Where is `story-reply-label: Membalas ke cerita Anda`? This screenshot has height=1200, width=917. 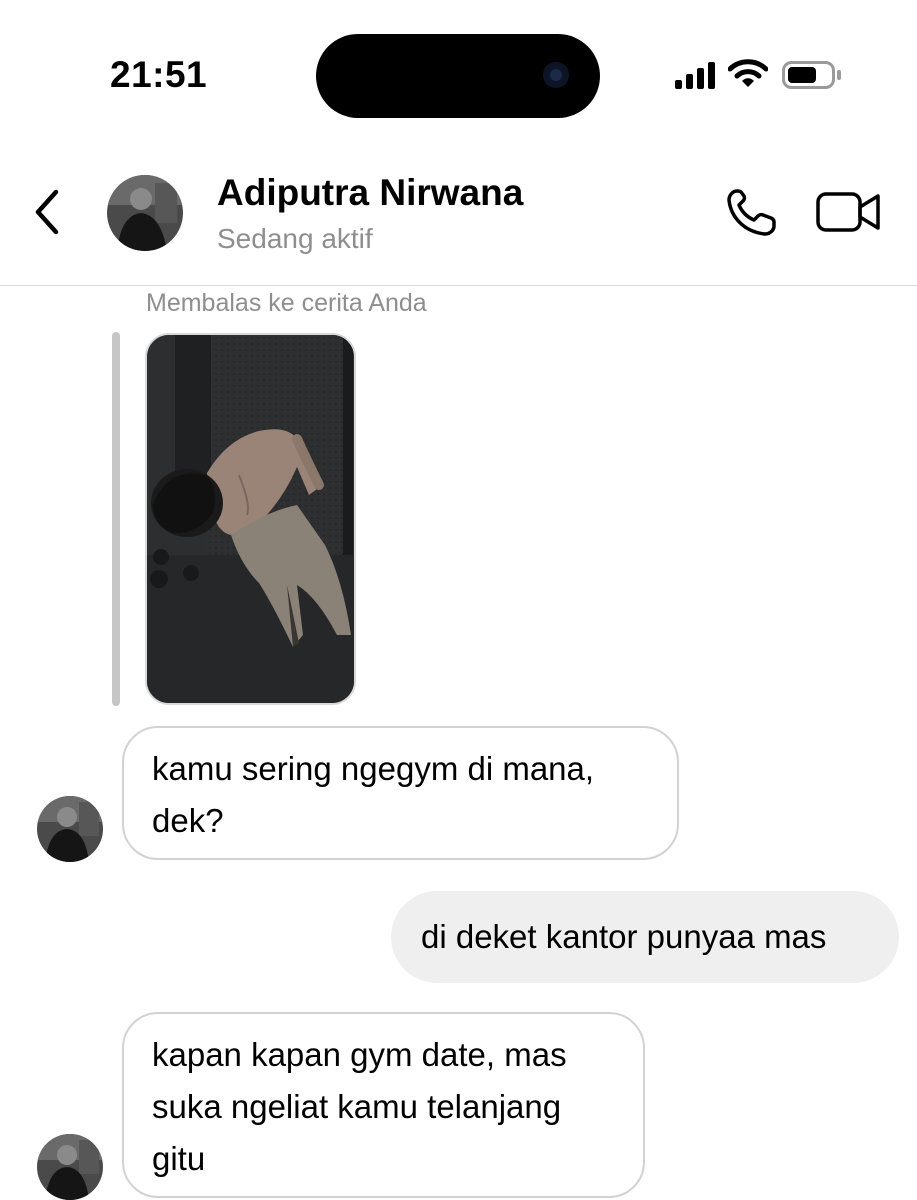
story-reply-label: Membalas ke cerita Anda is located at coordinates (286, 303).